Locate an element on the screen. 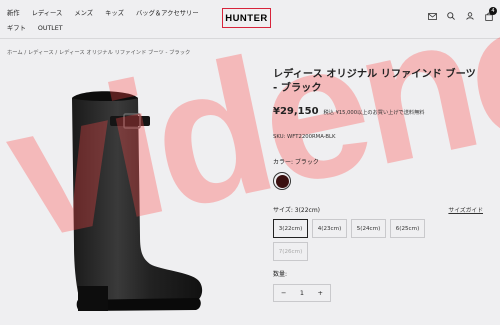  main-nav: 新作 レディース メンズ キッズ バッグ＆アクセサリー ギフト OUTLET is located at coordinates (109, 21).